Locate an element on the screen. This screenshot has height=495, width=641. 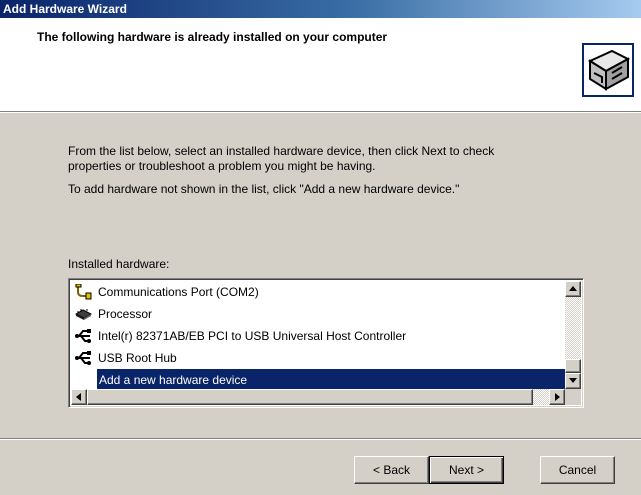
horizontal-scrollbar is located at coordinates (318, 397).